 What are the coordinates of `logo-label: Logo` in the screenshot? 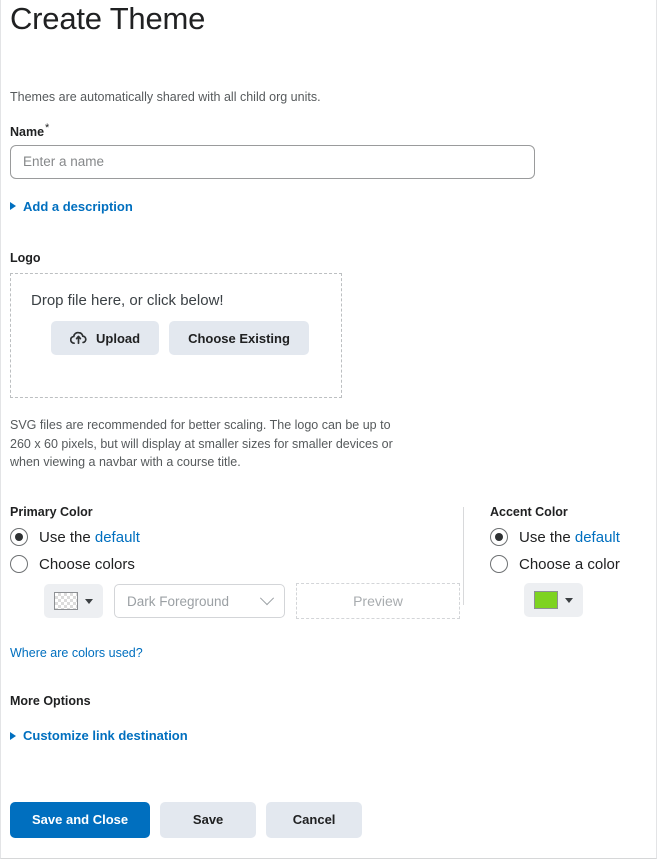 It's located at (25, 258).